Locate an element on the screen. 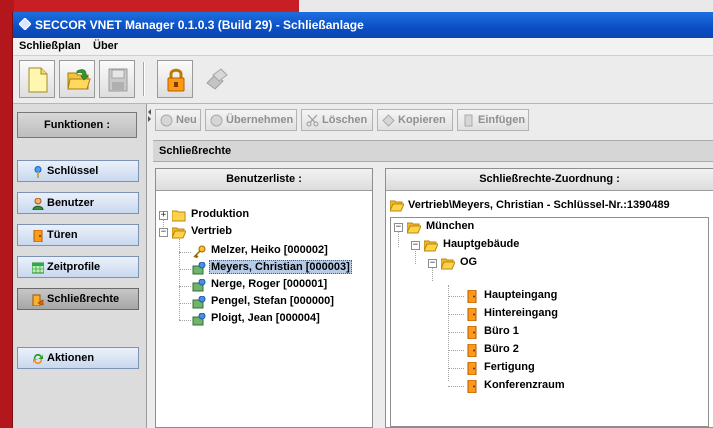 This screenshot has height=428, width=713. circle-icon is located at coordinates (166, 120).